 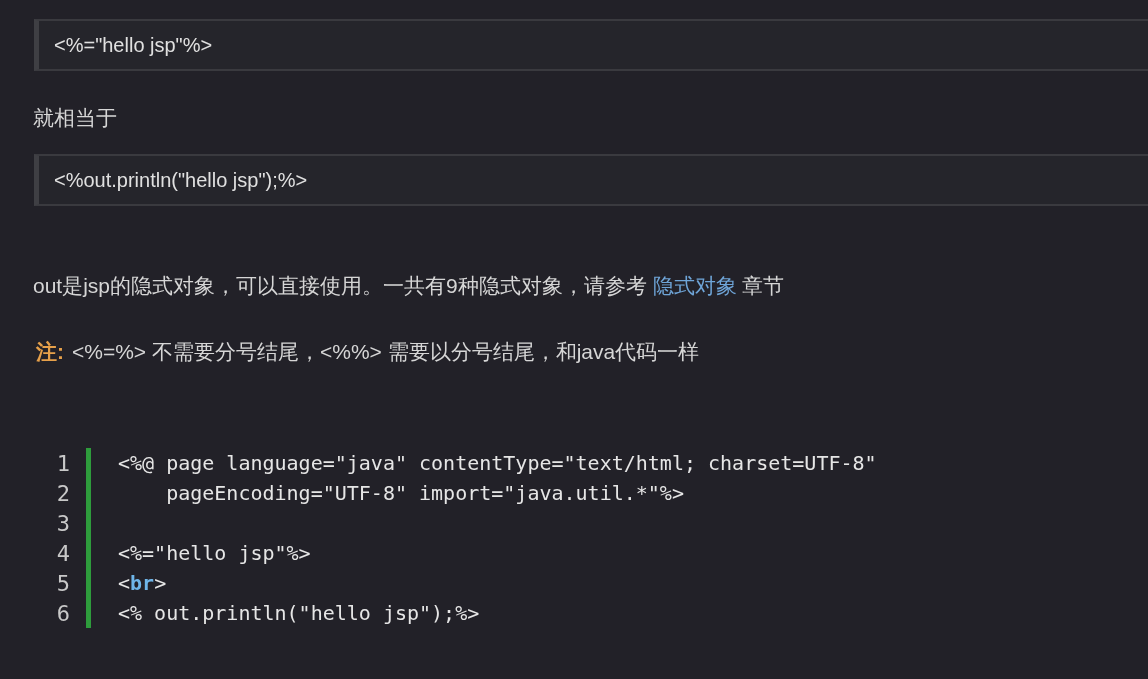 What do you see at coordinates (299, 613) in the screenshot?
I see `code-line: <% out.println("hello jsp");%>` at bounding box center [299, 613].